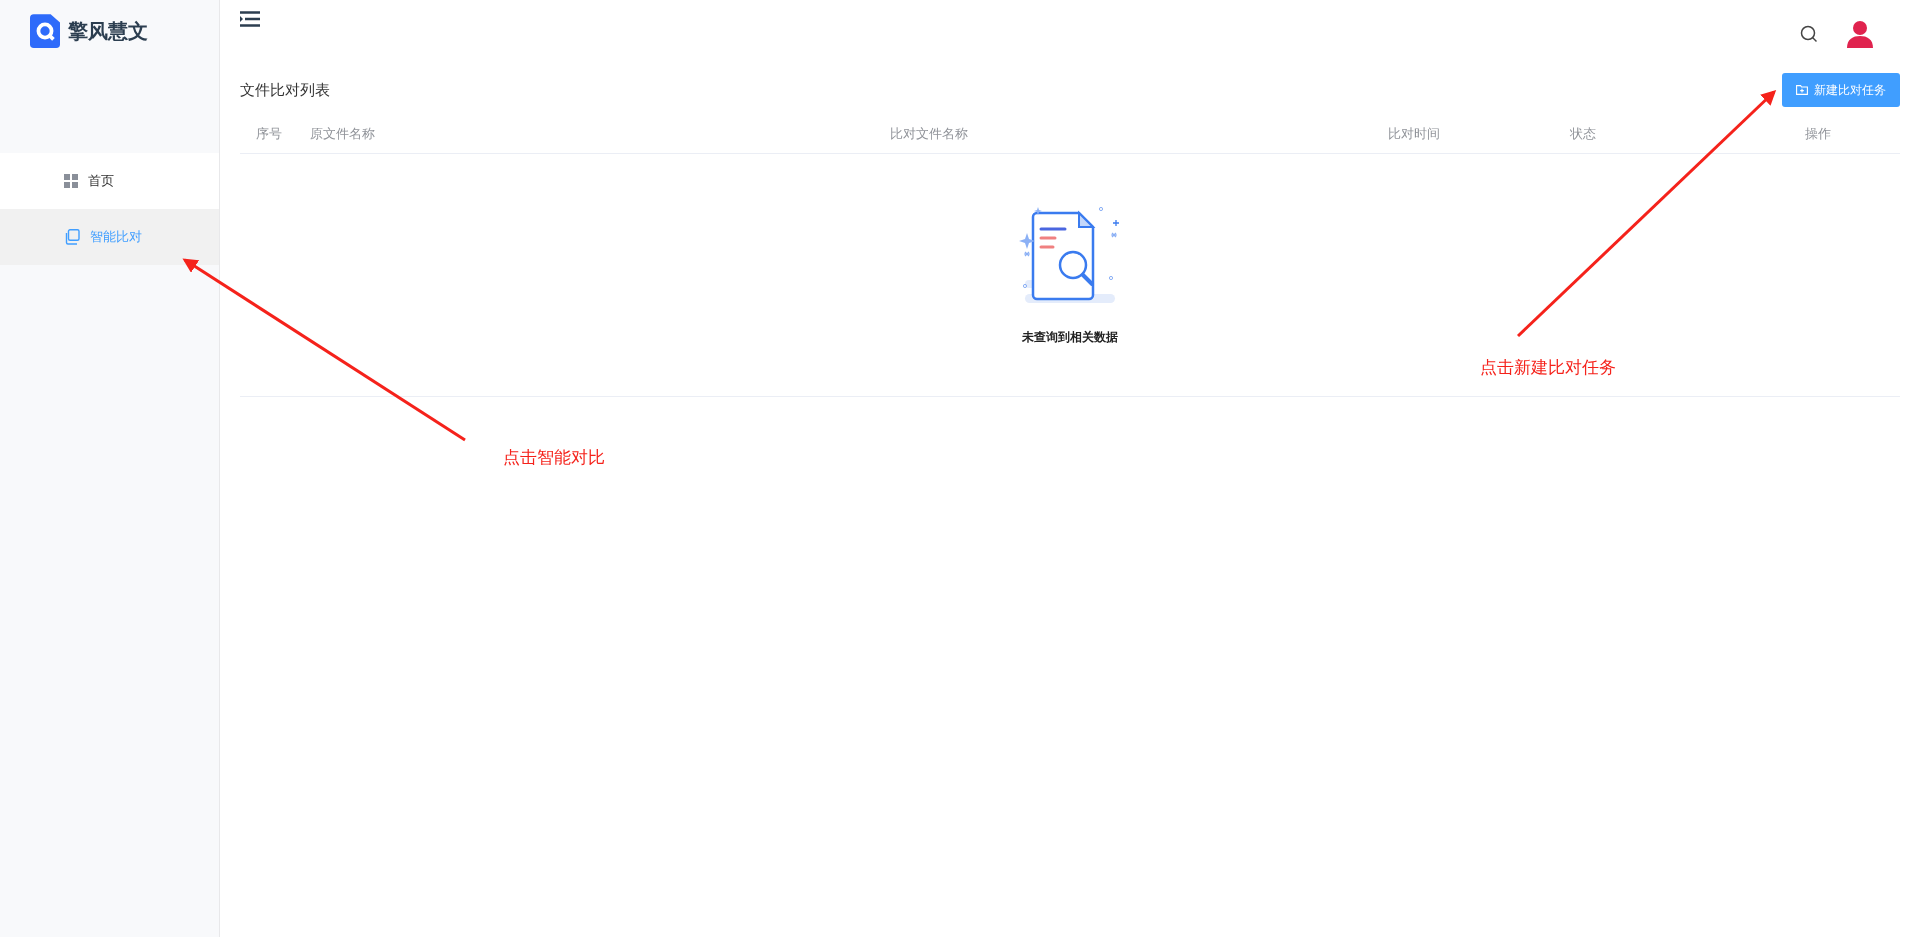  What do you see at coordinates (929, 134) in the screenshot?
I see `column-header: 比对文件名称` at bounding box center [929, 134].